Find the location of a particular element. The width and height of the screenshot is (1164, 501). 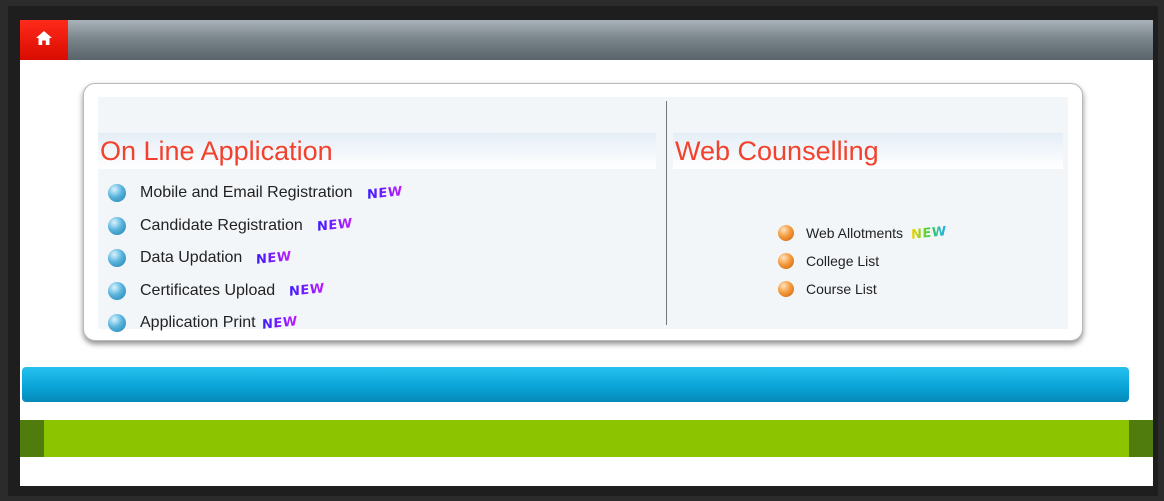

online-application-title: On Line Application is located at coordinates (377, 151).